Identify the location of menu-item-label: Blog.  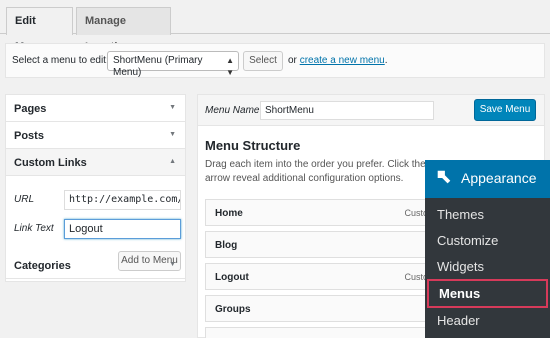
(226, 245).